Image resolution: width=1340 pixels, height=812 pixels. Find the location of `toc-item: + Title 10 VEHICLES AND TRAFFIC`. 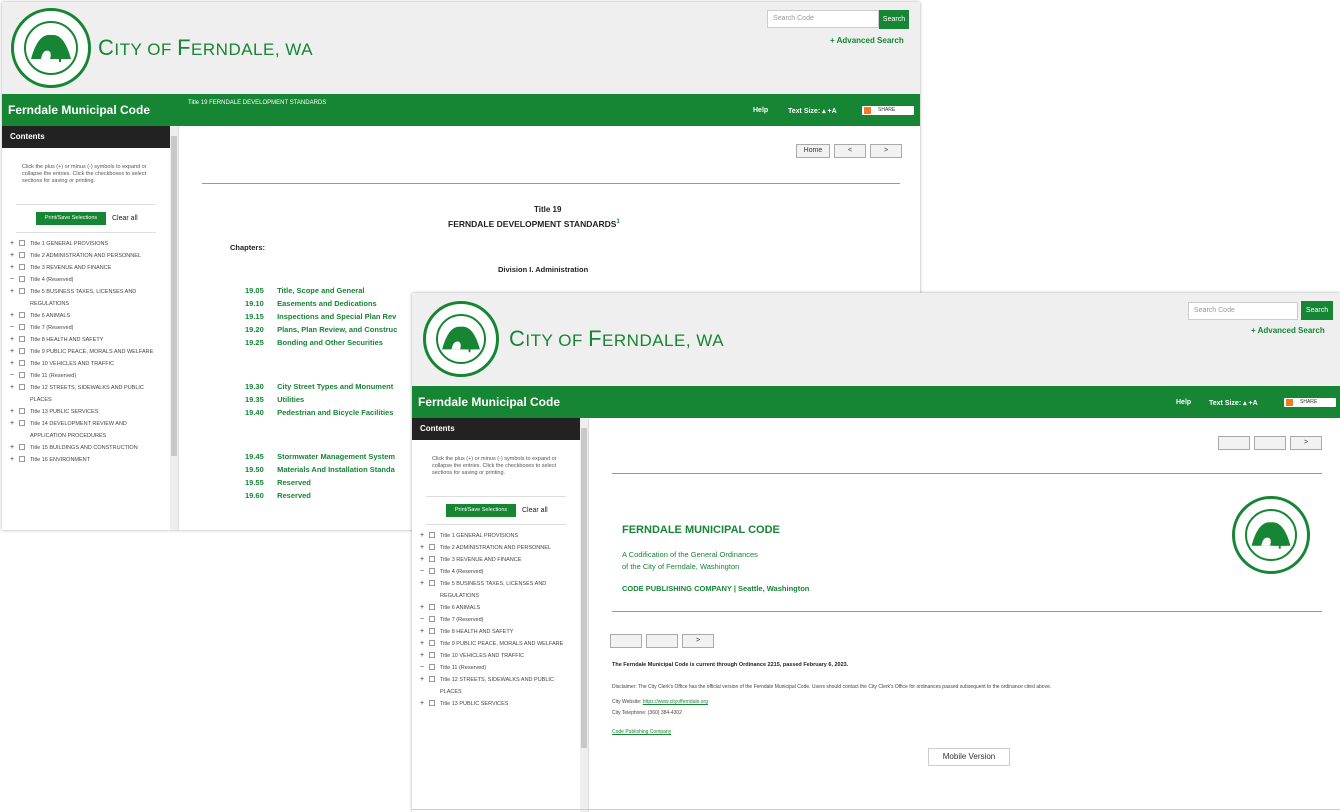

toc-item: + Title 10 VEHICLES AND TRAFFIC is located at coordinates (85, 364).